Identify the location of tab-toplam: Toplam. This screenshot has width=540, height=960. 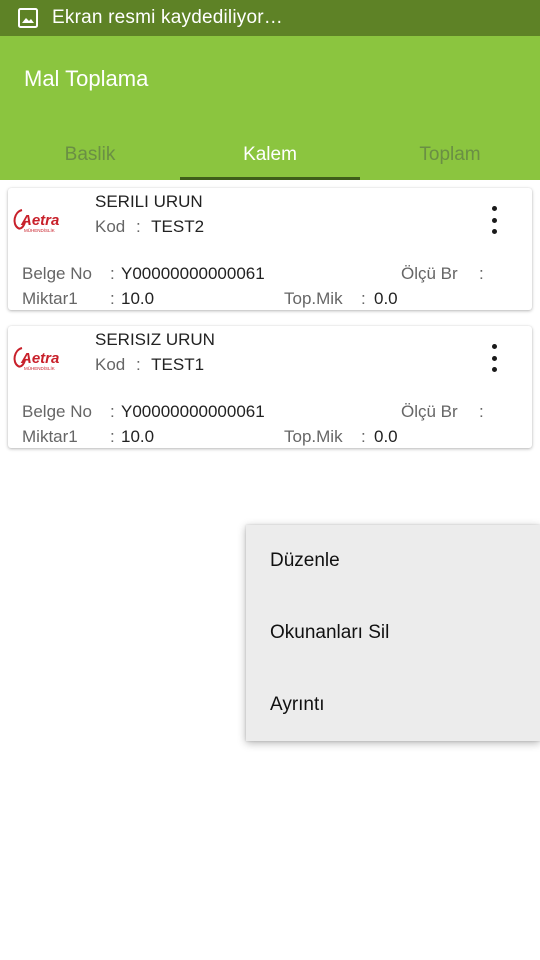
(450, 155).